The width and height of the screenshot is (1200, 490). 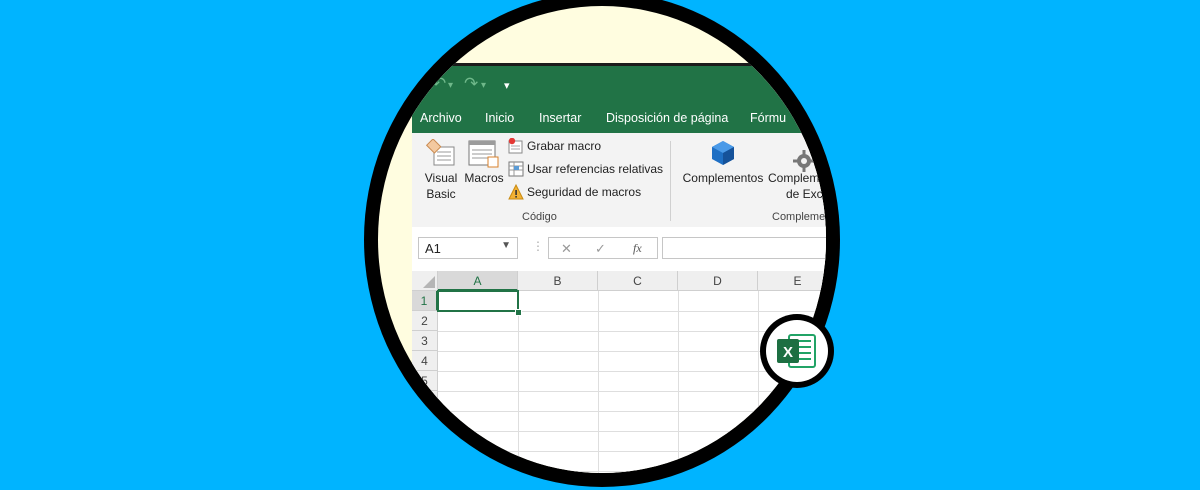 I want to click on macros-button: Macros, so click(x=484, y=164).